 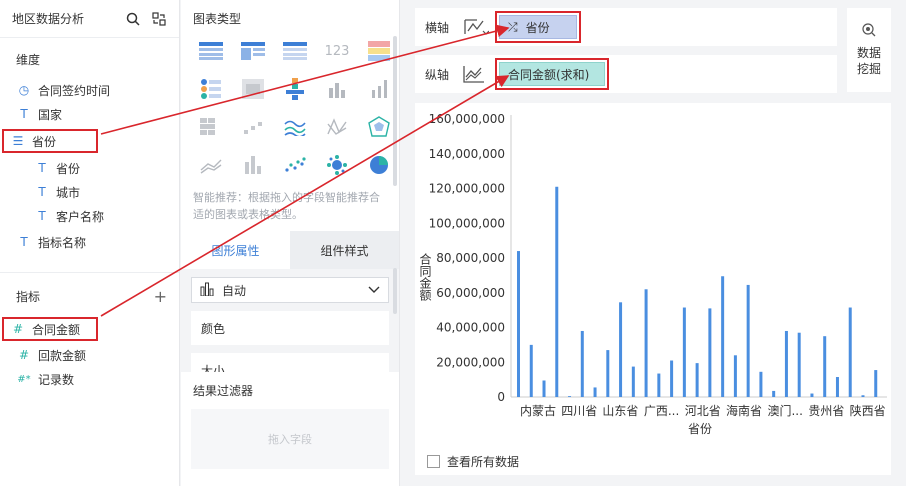 What do you see at coordinates (89, 355) in the screenshot?
I see `metric-payment-amount: # 回款金额` at bounding box center [89, 355].